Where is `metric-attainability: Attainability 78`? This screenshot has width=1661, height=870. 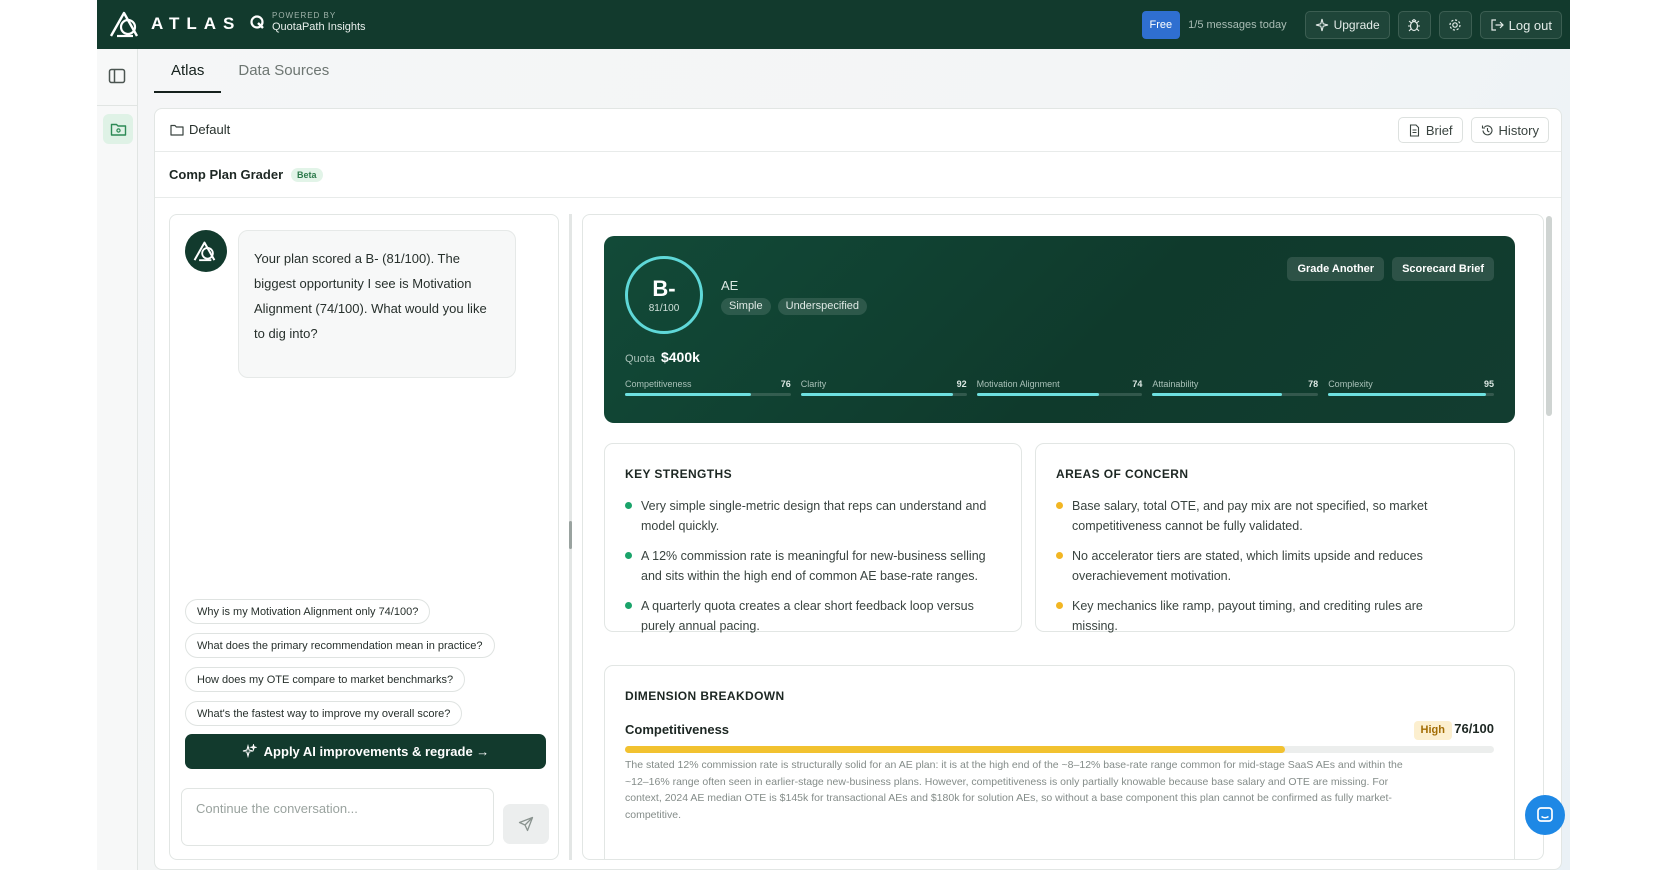 metric-attainability: Attainability 78 is located at coordinates (1235, 389).